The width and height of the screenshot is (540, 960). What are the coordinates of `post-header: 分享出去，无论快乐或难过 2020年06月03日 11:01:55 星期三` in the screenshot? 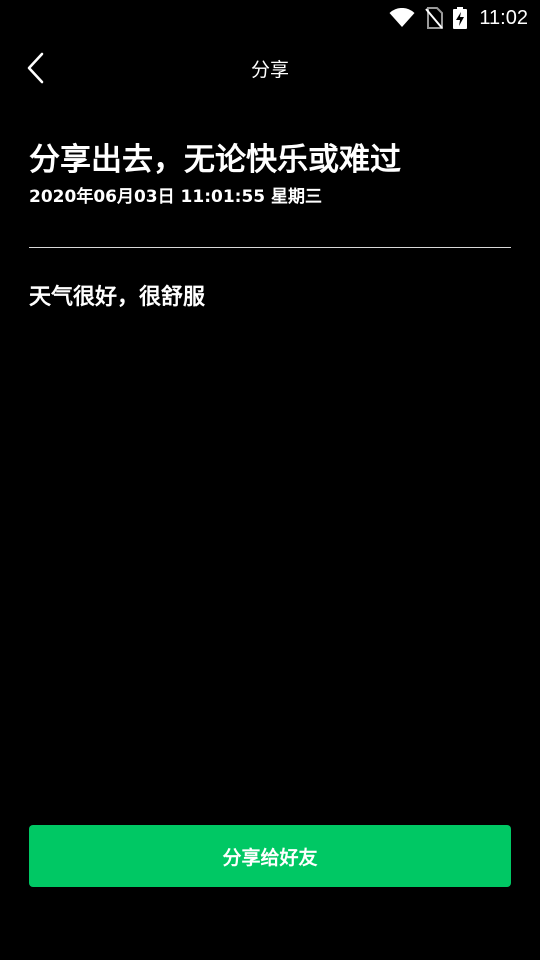 It's located at (270, 173).